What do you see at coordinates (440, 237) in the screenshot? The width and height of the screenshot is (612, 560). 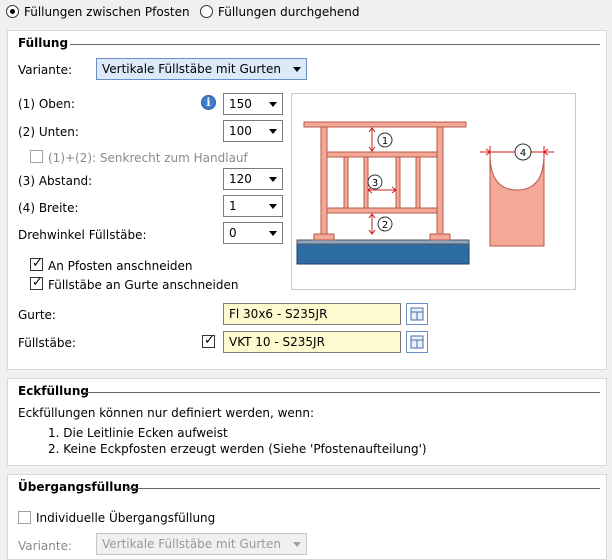 I see `post-foot-right` at bounding box center [440, 237].